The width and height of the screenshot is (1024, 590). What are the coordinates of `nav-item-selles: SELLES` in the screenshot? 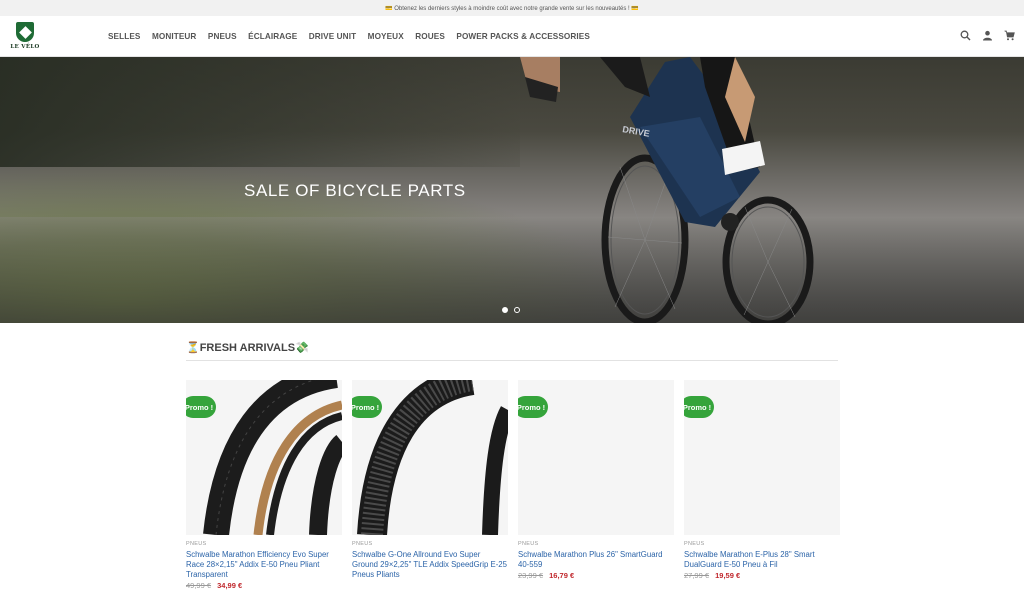 It's located at (124, 36).